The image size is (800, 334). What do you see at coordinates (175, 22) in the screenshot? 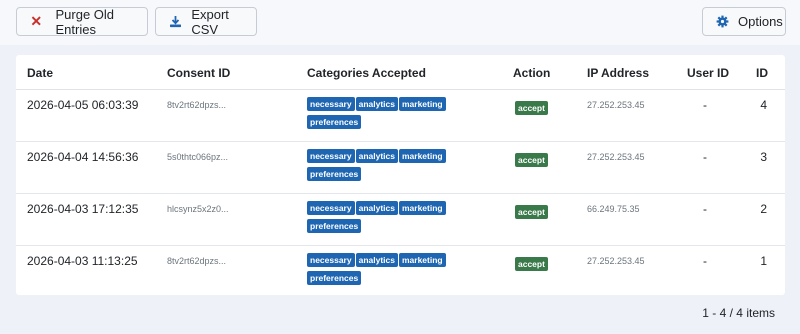
I see `download-icon` at bounding box center [175, 22].